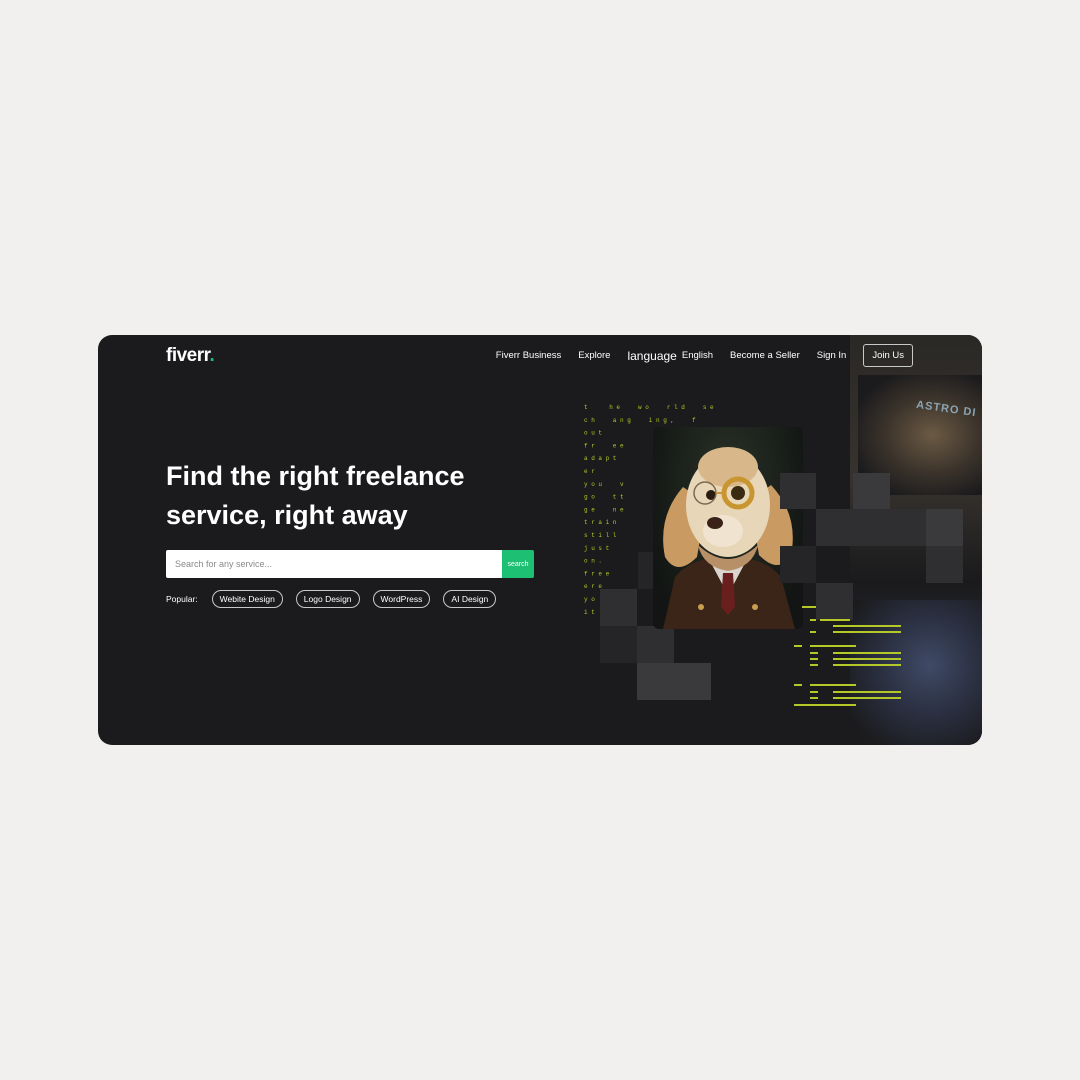 This screenshot has width=1080, height=1080. Describe the element at coordinates (920, 435) in the screenshot. I see `background-building-image` at that location.